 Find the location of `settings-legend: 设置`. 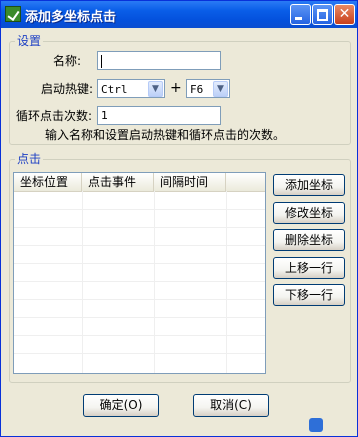

settings-legend: 设置 is located at coordinates (29, 41).